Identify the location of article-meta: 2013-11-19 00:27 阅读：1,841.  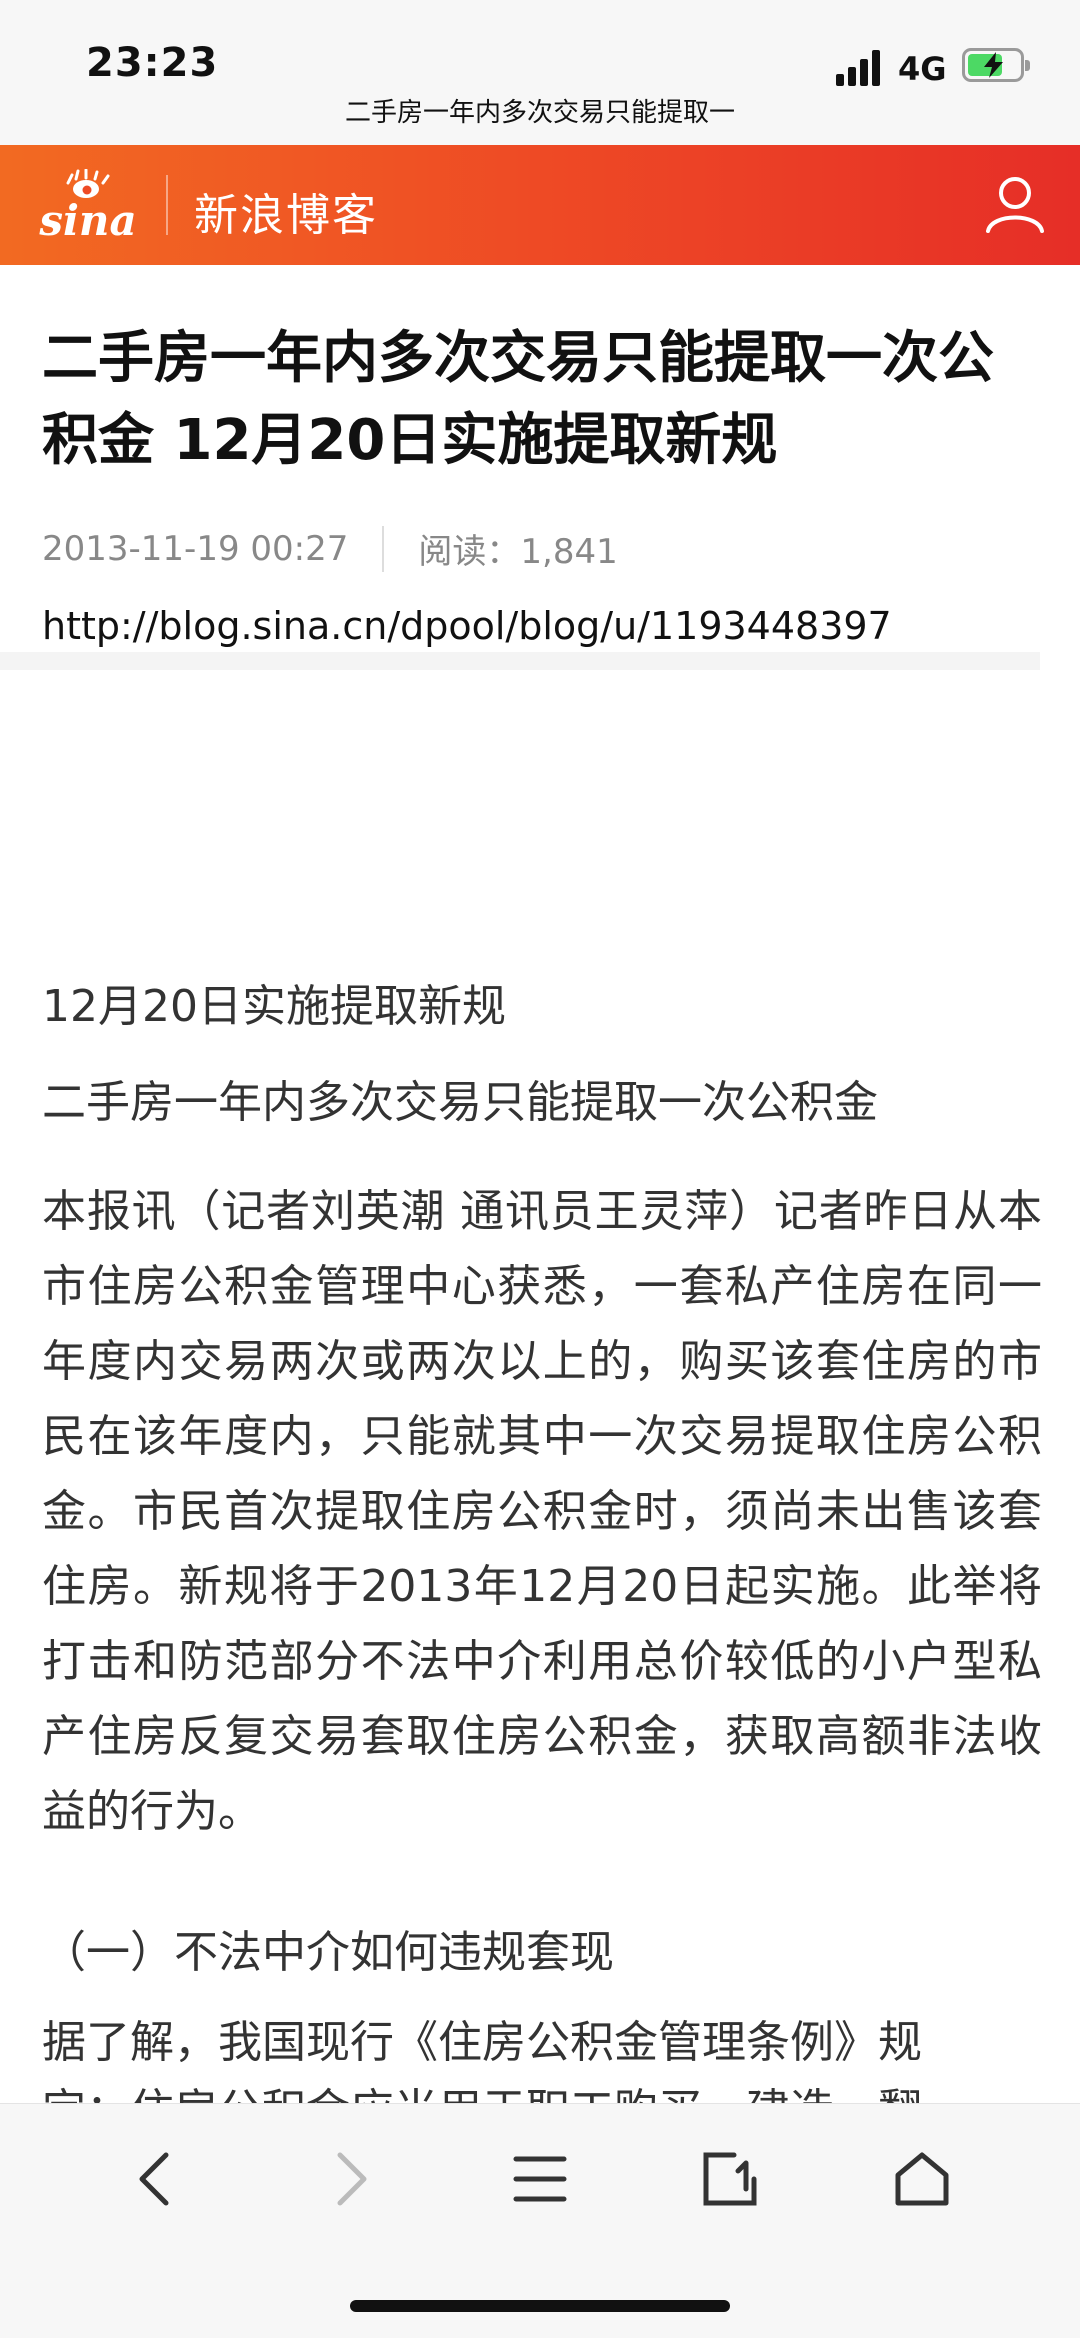
(330, 548).